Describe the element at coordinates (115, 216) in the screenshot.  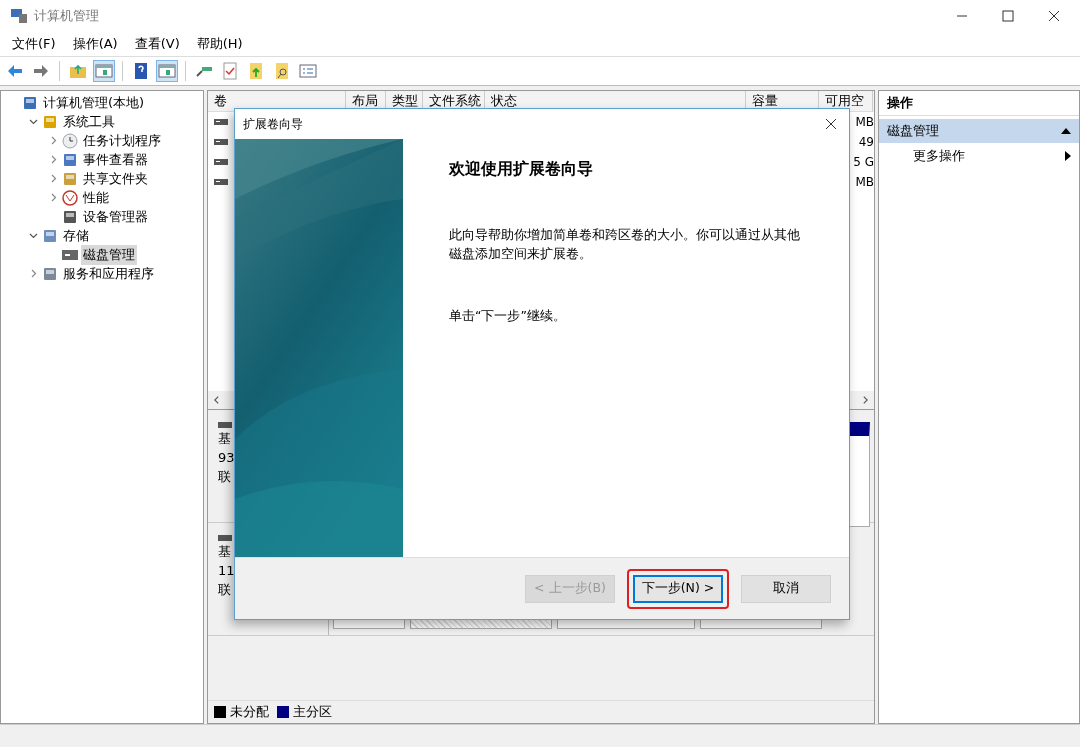
I see `tree-item: 设备管理器` at that location.